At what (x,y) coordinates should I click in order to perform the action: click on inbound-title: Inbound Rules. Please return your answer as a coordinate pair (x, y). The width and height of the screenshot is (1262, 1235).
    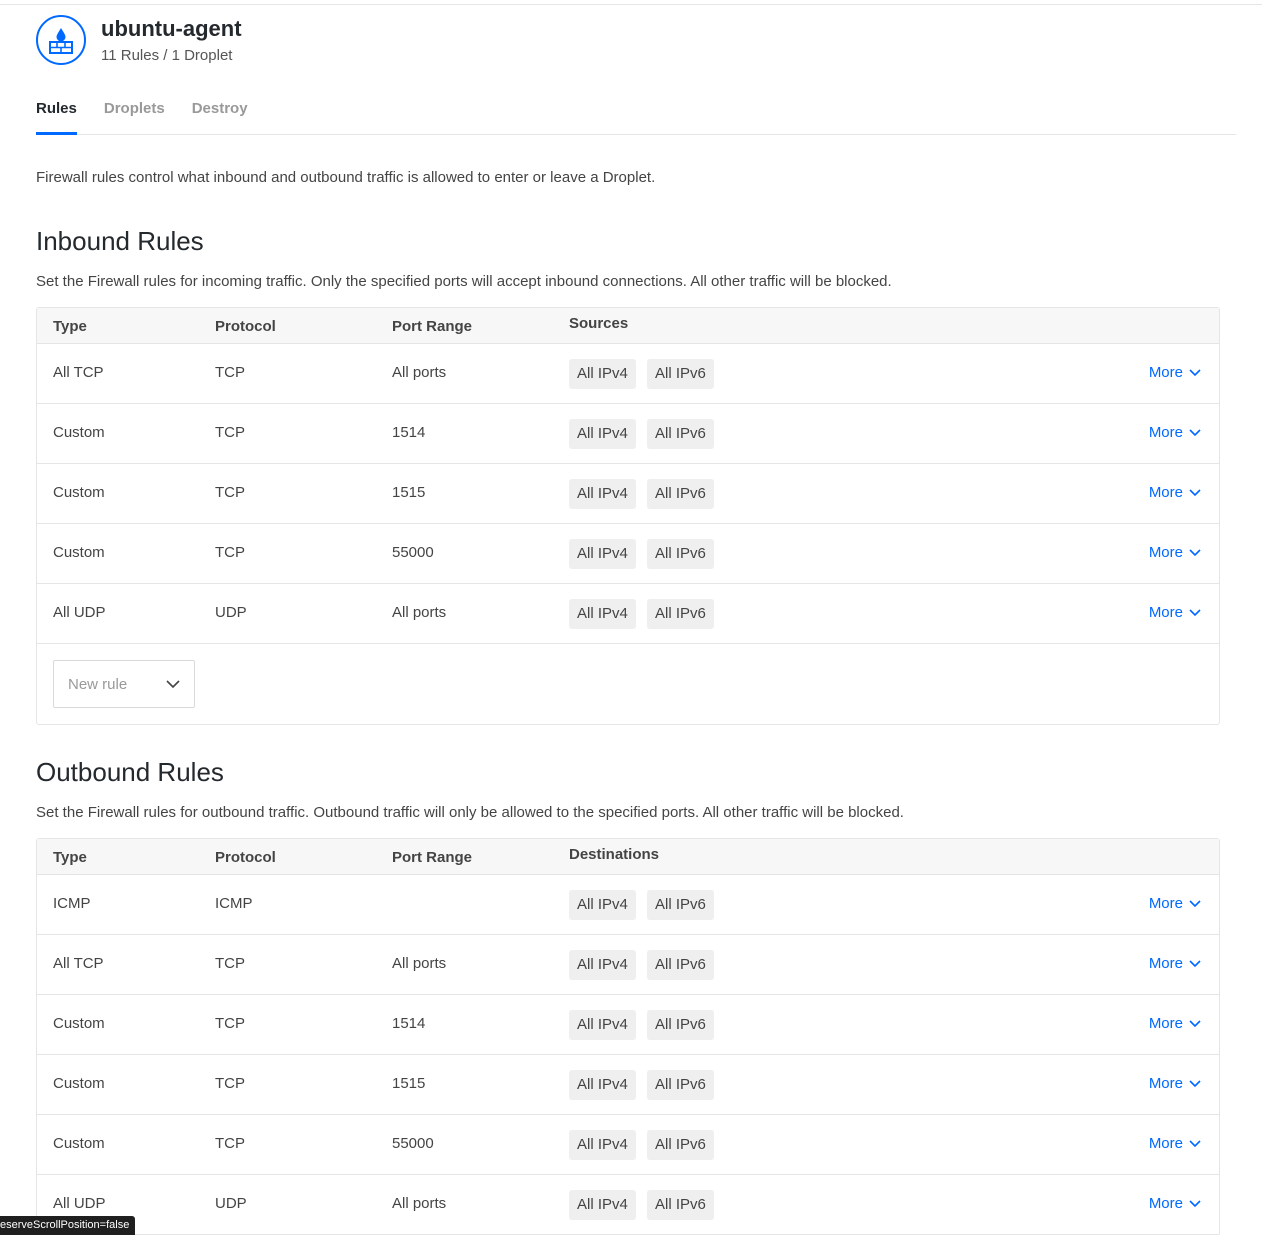
    Looking at the image, I should click on (120, 241).